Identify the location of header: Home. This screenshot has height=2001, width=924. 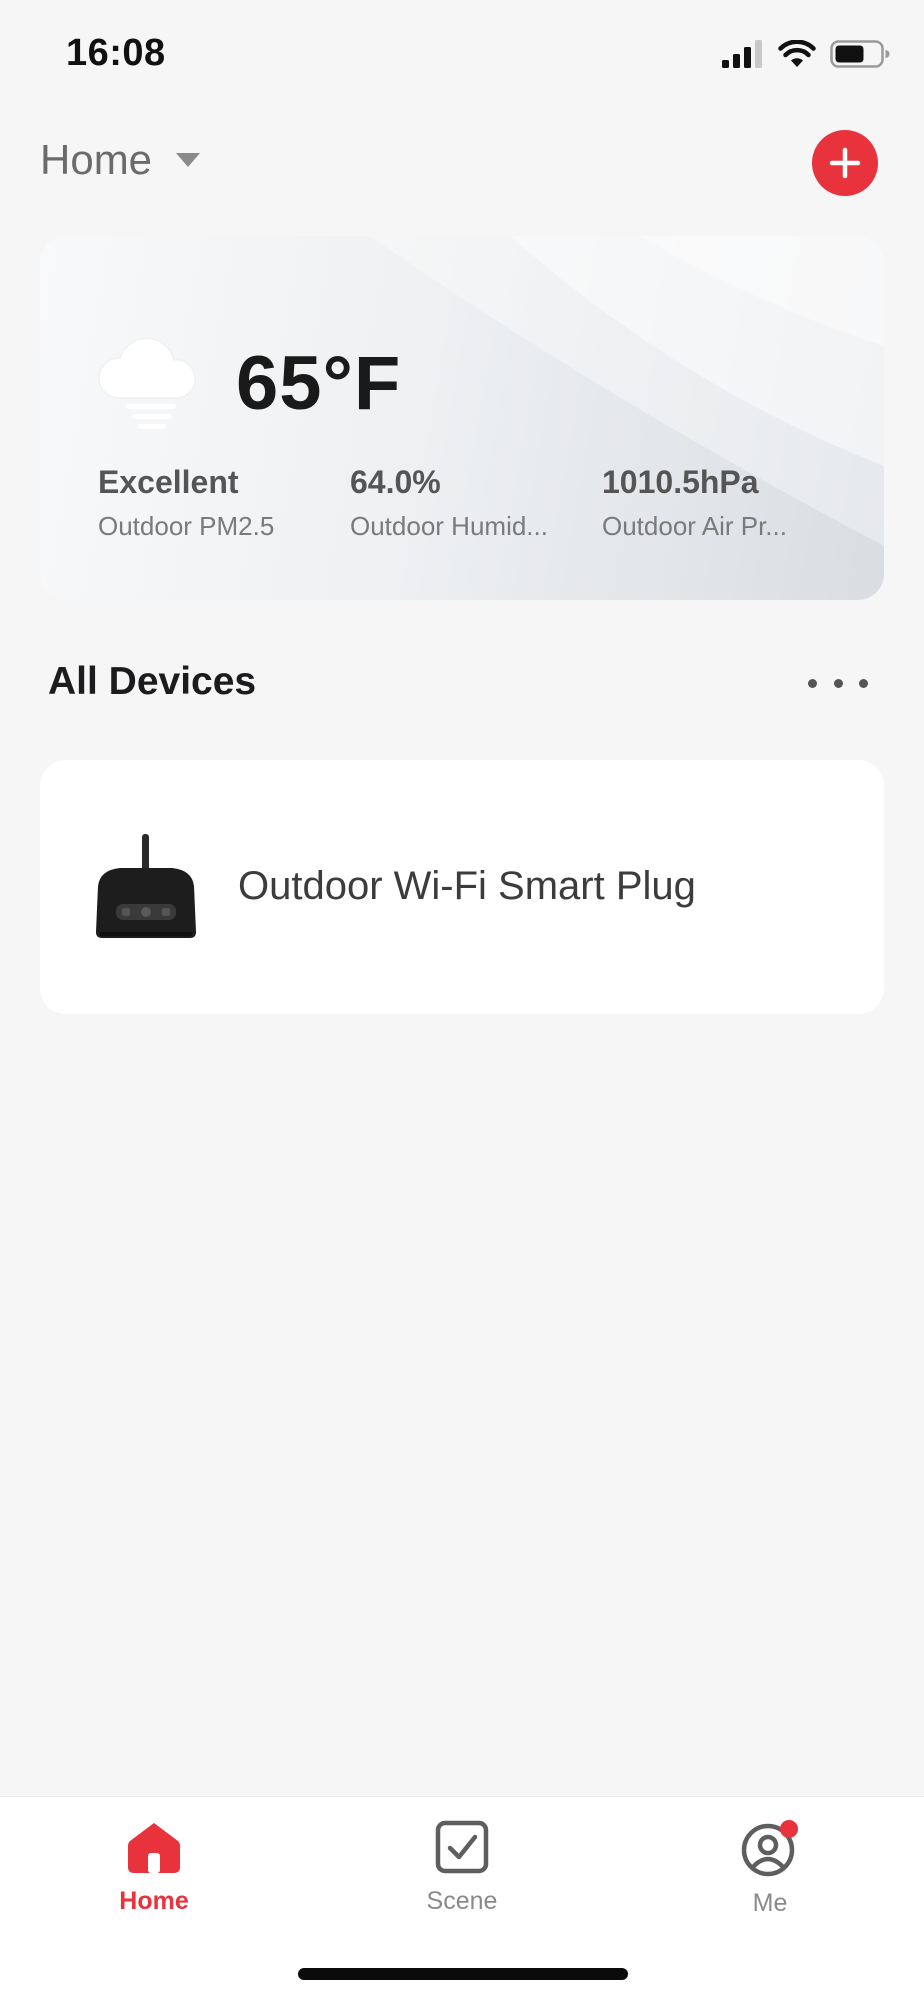
(462, 165).